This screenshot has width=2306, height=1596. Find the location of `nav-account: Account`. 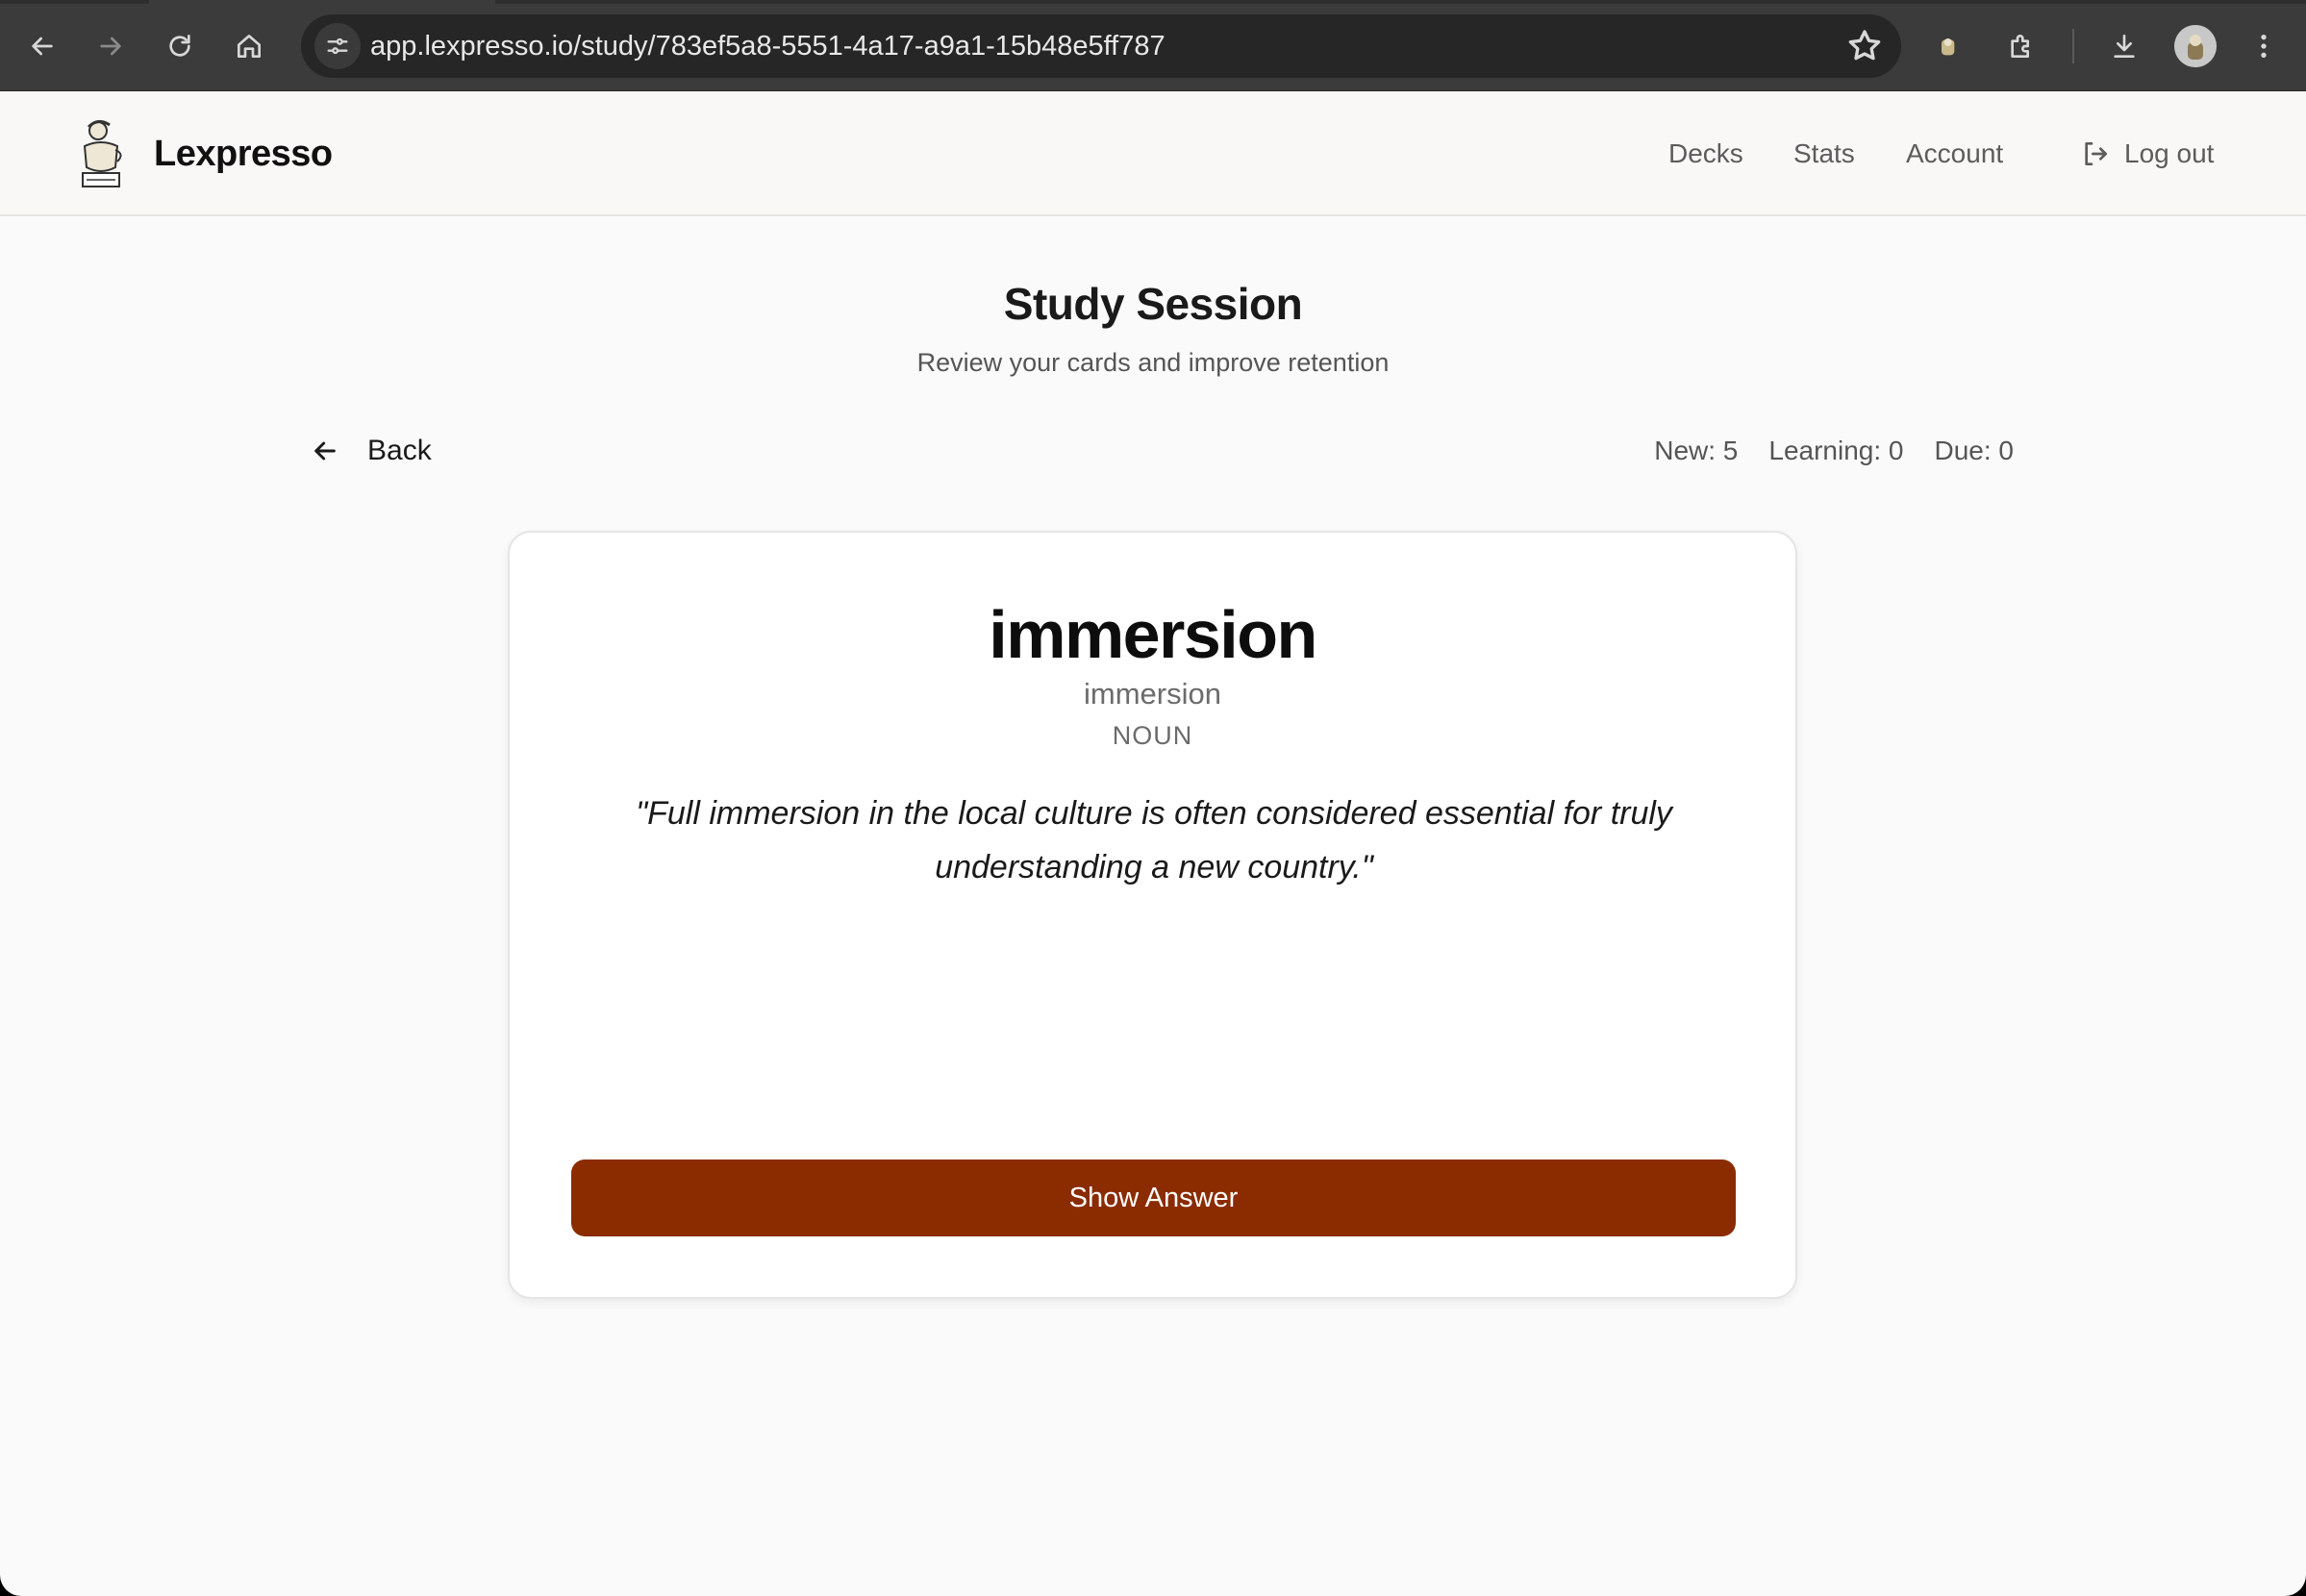

nav-account: Account is located at coordinates (1955, 154).